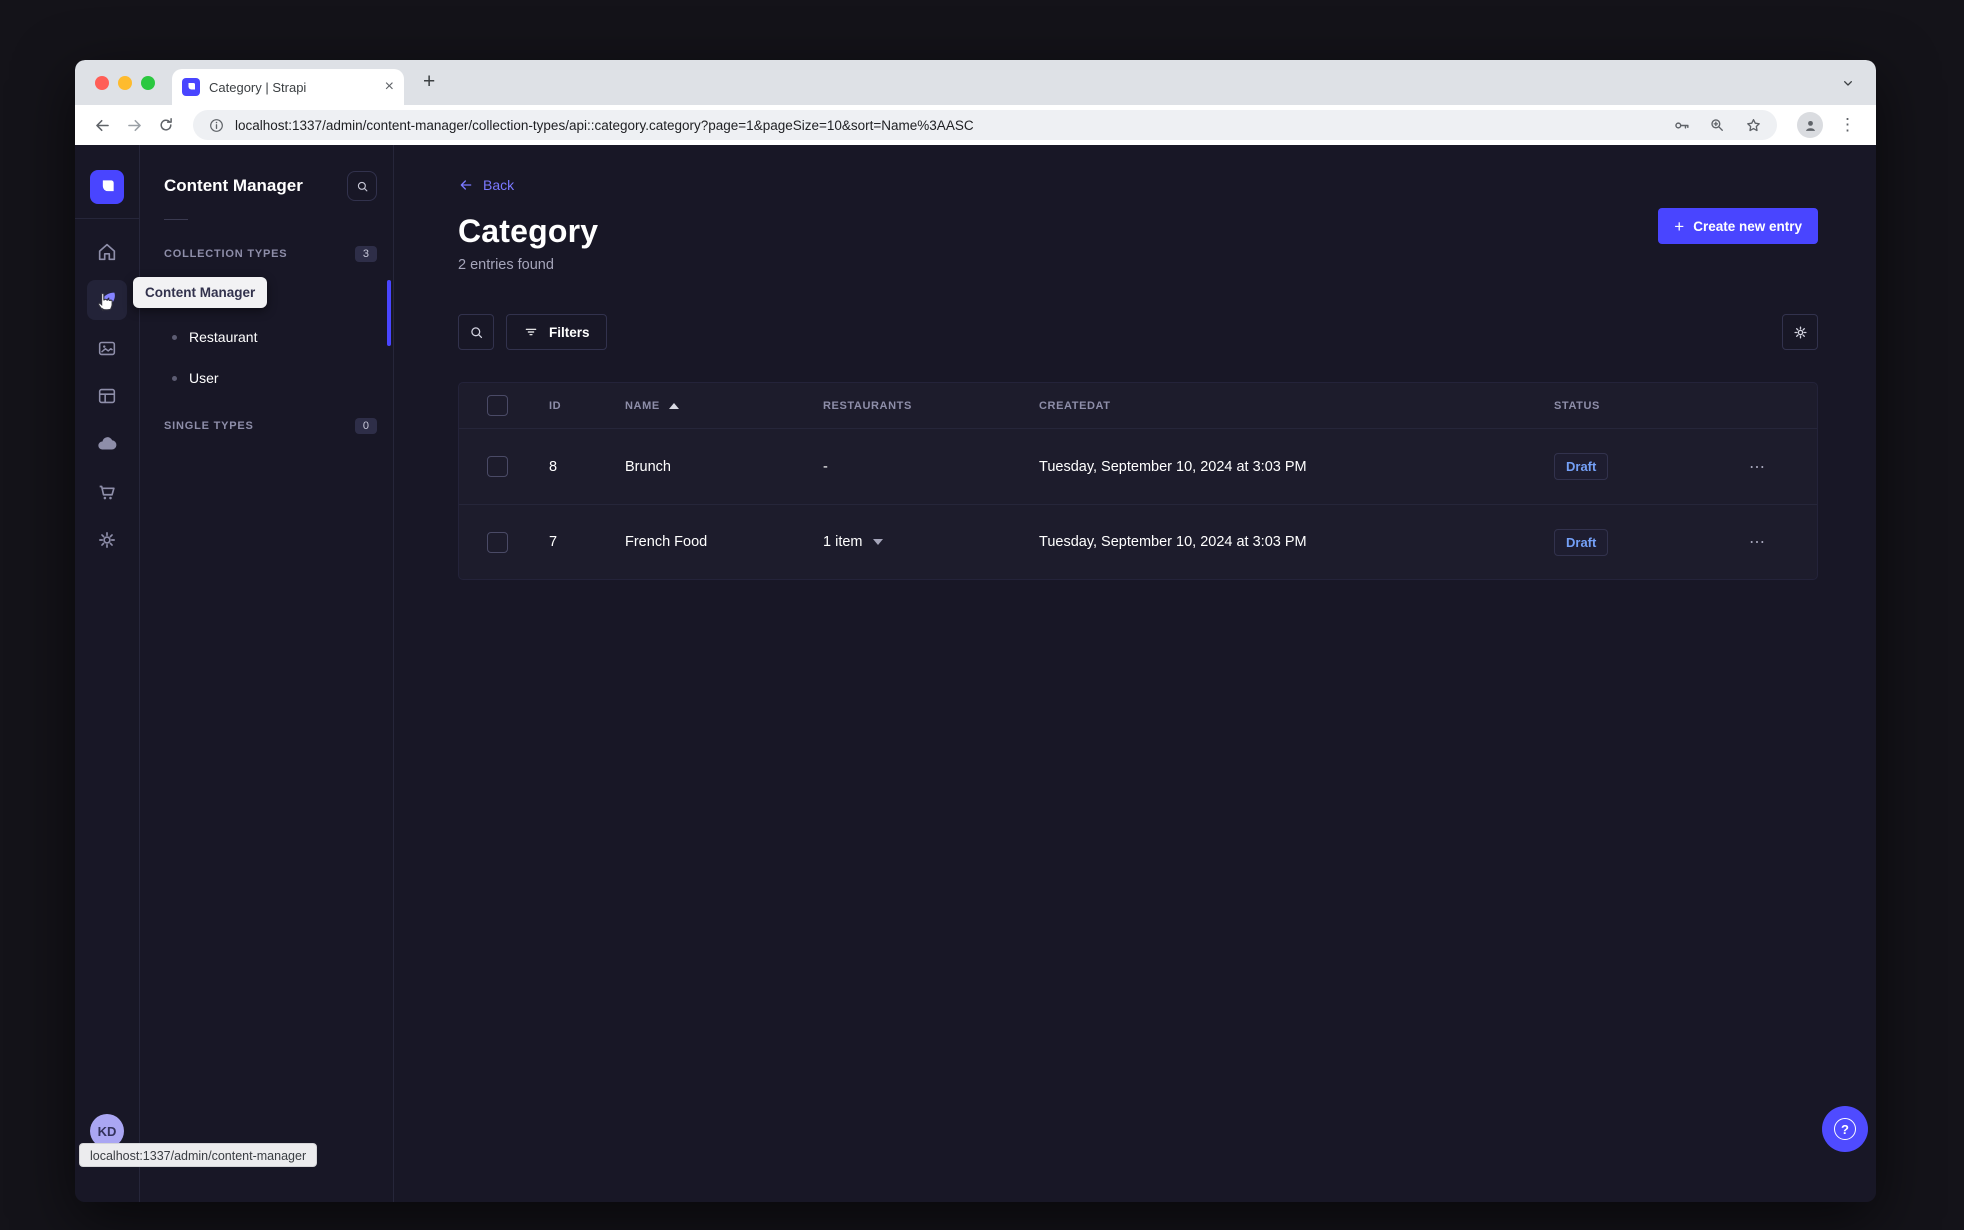 The image size is (1964, 1230). What do you see at coordinates (362, 186) in the screenshot?
I see `sidebar-search-button` at bounding box center [362, 186].